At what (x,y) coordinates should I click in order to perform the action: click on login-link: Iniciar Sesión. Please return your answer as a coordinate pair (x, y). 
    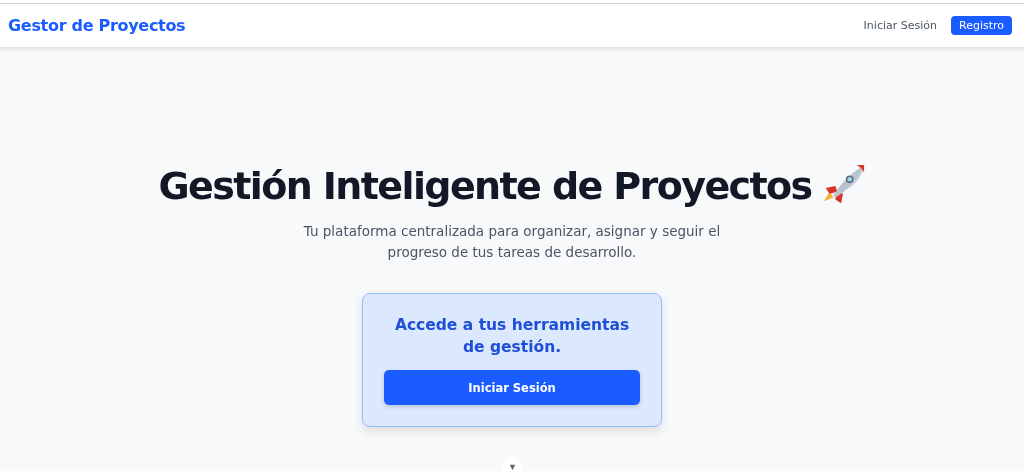
    Looking at the image, I should click on (900, 25).